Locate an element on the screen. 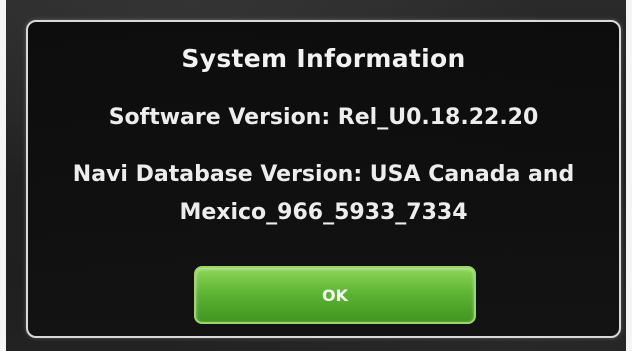 Image resolution: width=632 pixels, height=351 pixels. ok-button: OK is located at coordinates (335, 295).